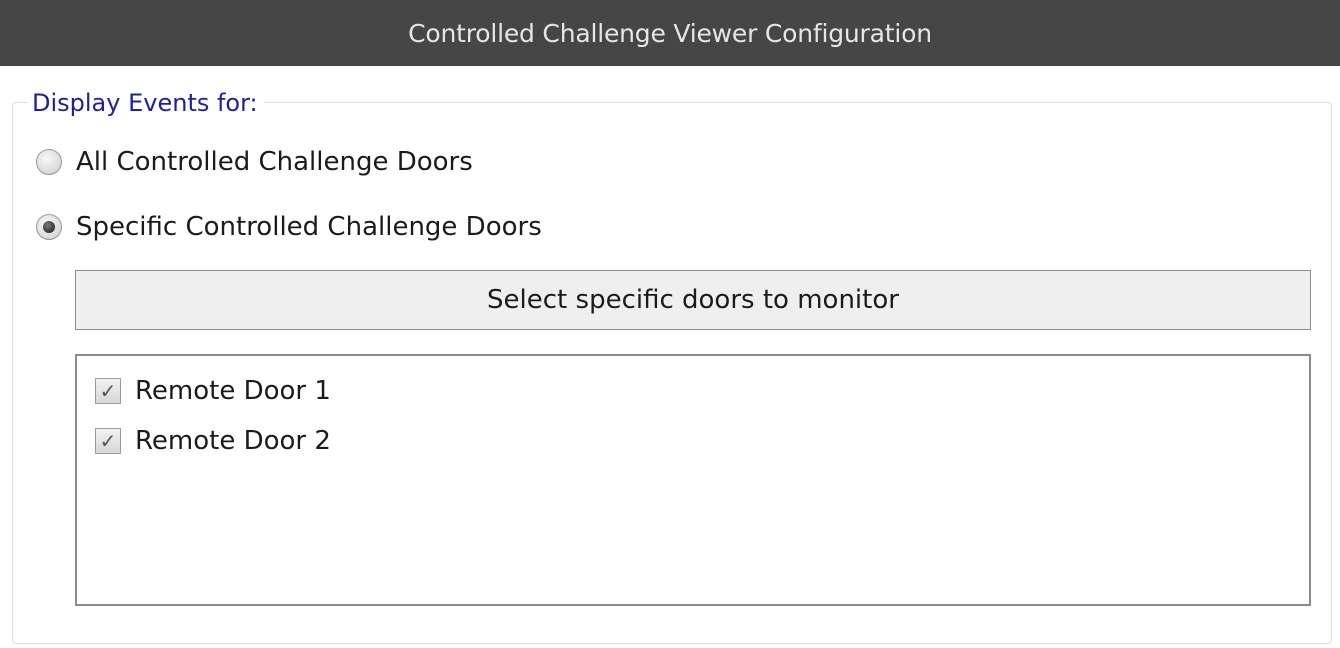  What do you see at coordinates (693, 391) in the screenshot?
I see `list-item: ✓ Remote Door 1` at bounding box center [693, 391].